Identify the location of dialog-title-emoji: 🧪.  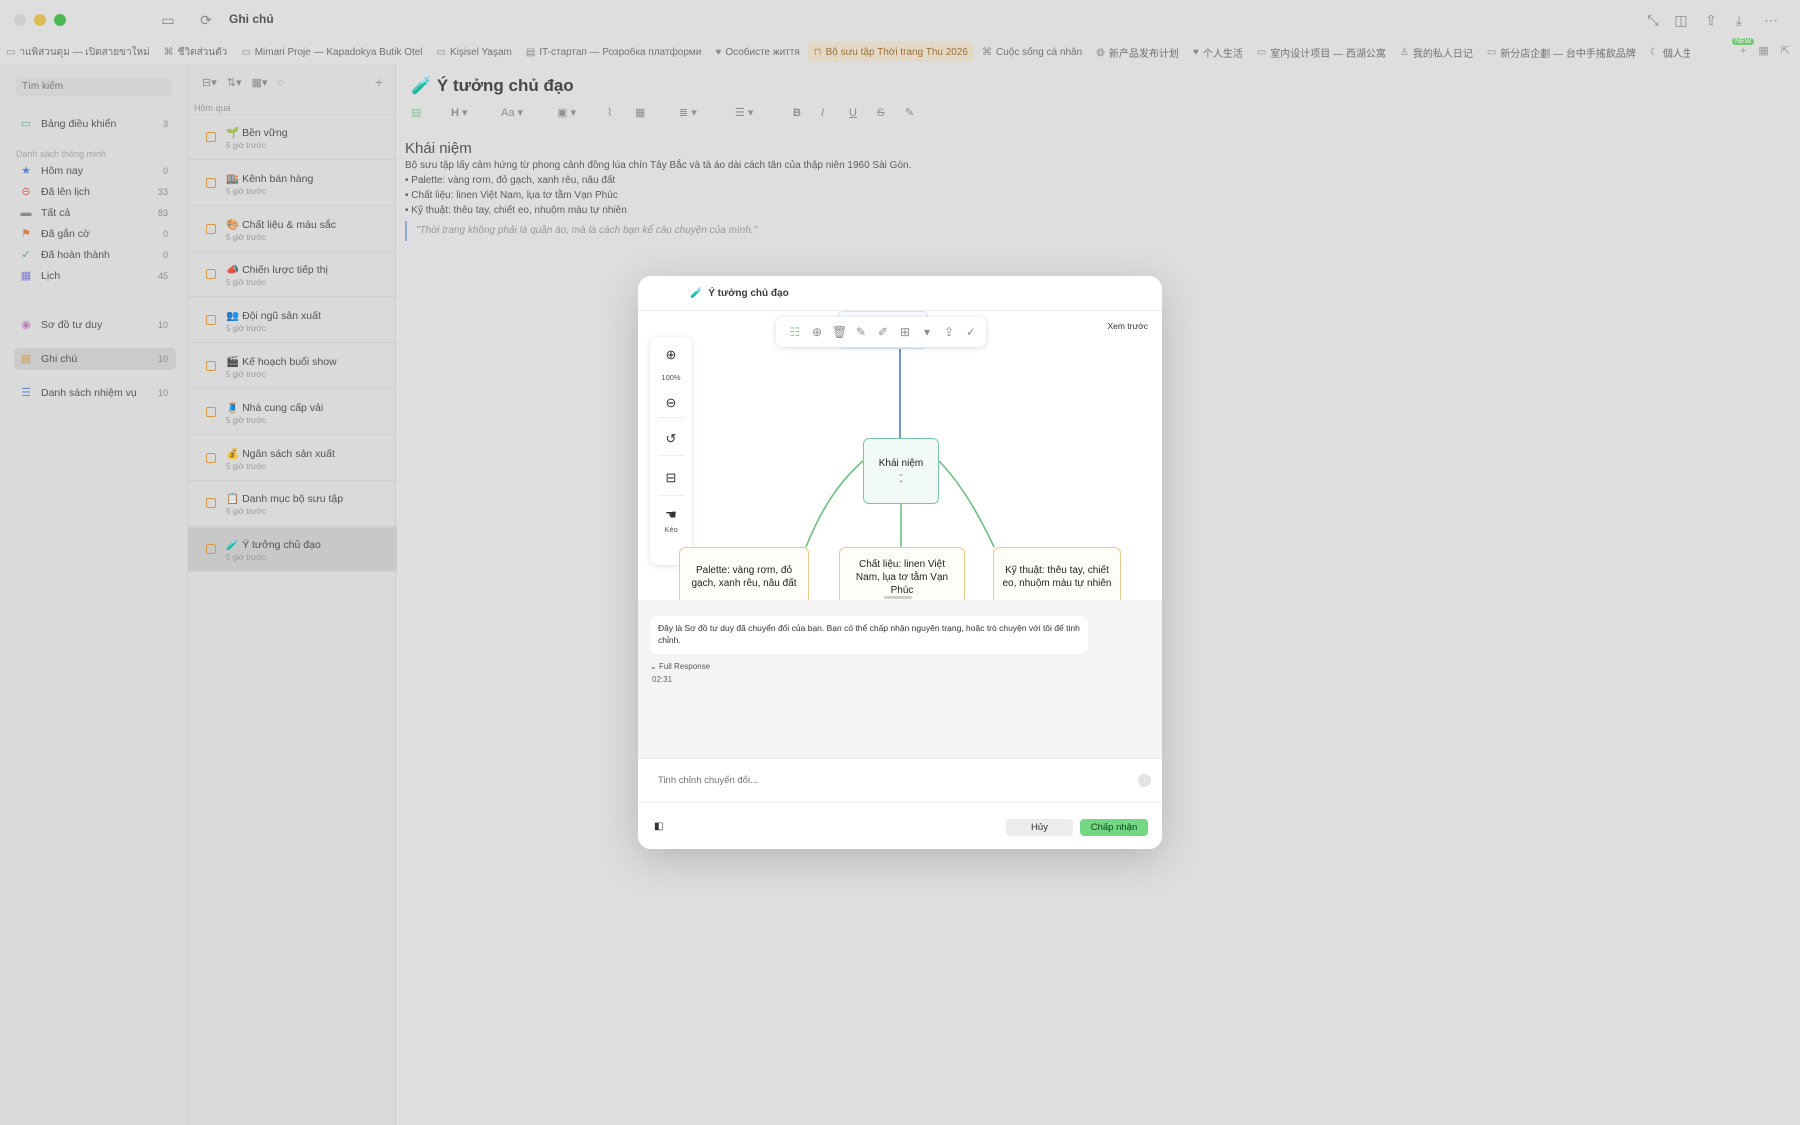
(696, 293).